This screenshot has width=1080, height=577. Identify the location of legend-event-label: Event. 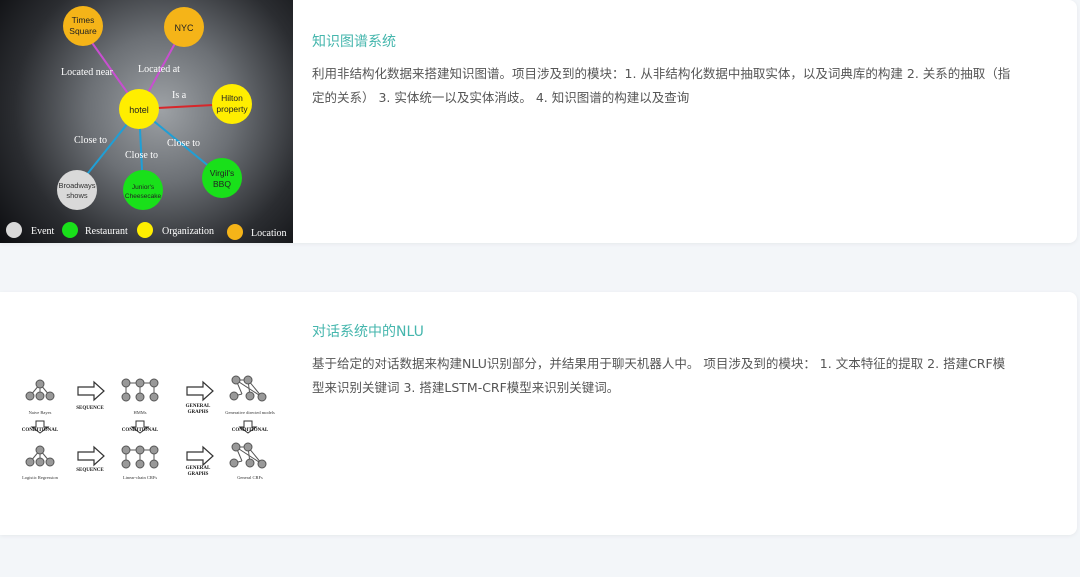
(43, 231).